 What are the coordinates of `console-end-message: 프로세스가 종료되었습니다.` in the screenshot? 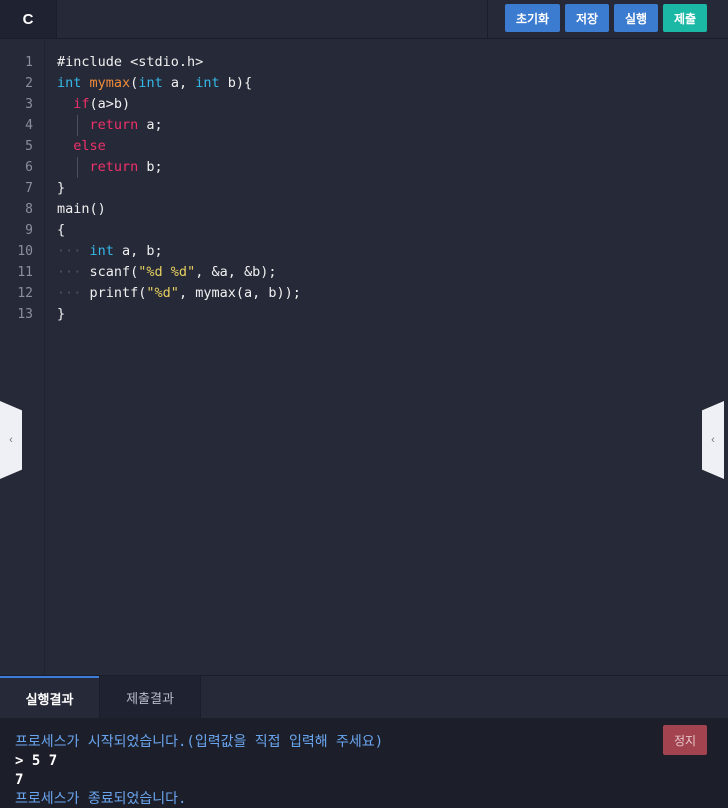 It's located at (101, 799).